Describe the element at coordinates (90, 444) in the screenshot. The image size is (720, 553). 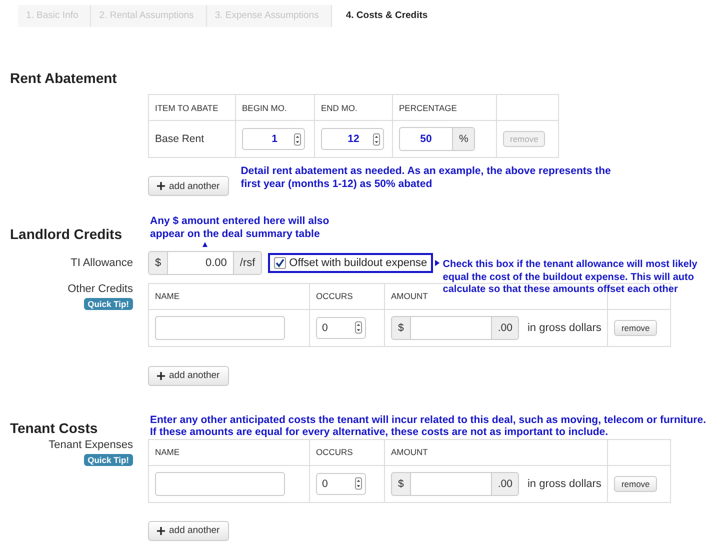
I see `field-label: Tenant Expenses` at that location.